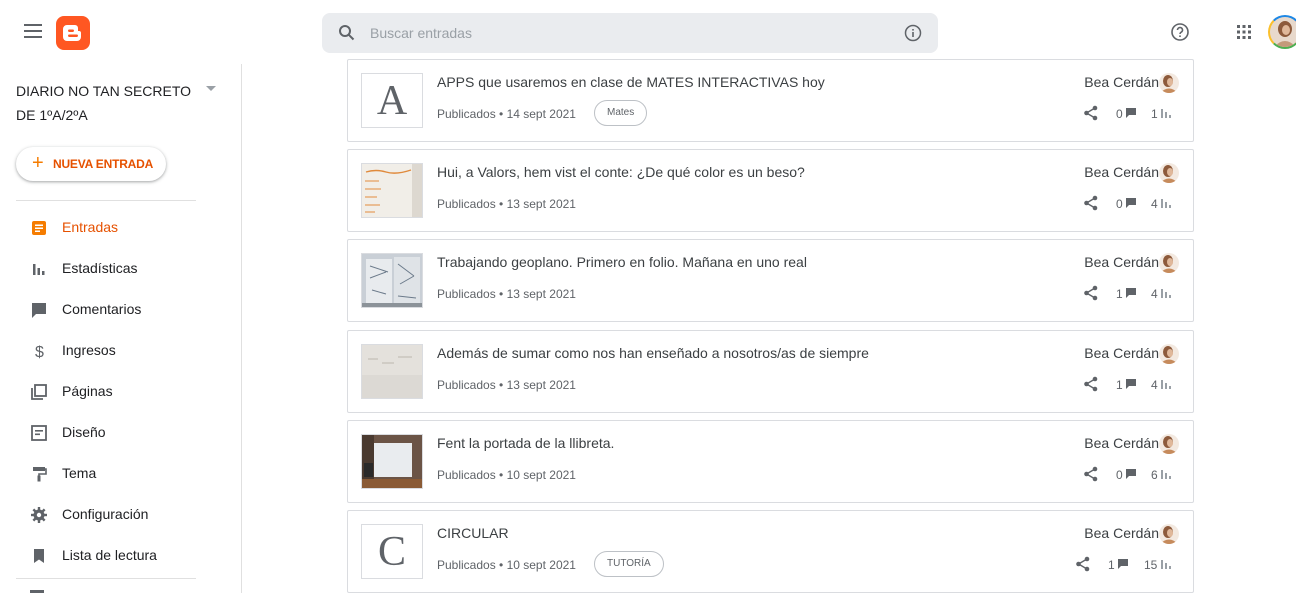  I want to click on view-count: 1, so click(1154, 114).